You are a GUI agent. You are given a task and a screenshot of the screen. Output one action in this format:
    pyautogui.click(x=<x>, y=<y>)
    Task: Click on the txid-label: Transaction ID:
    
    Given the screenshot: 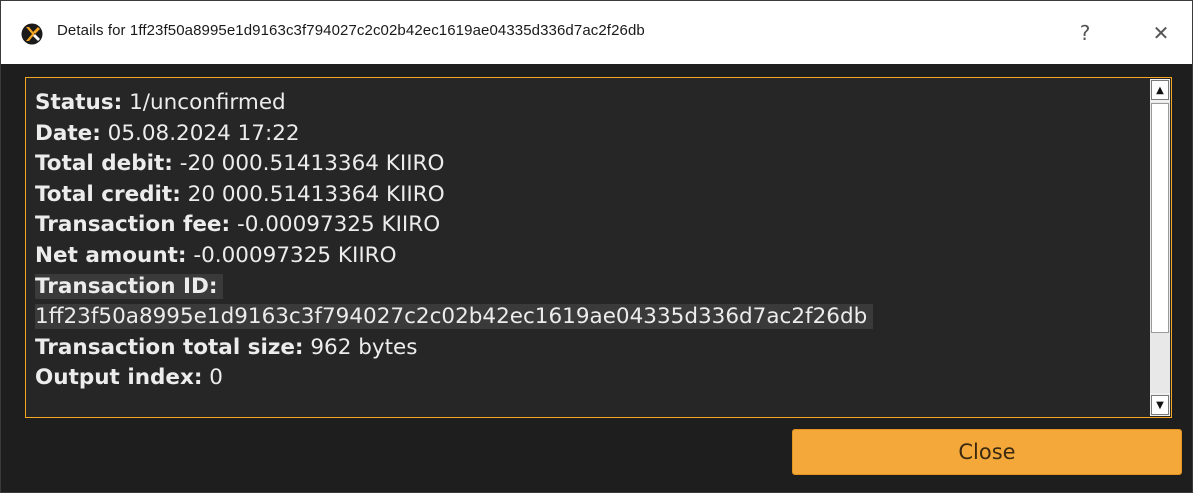 What is the action you would take?
    pyautogui.click(x=129, y=286)
    